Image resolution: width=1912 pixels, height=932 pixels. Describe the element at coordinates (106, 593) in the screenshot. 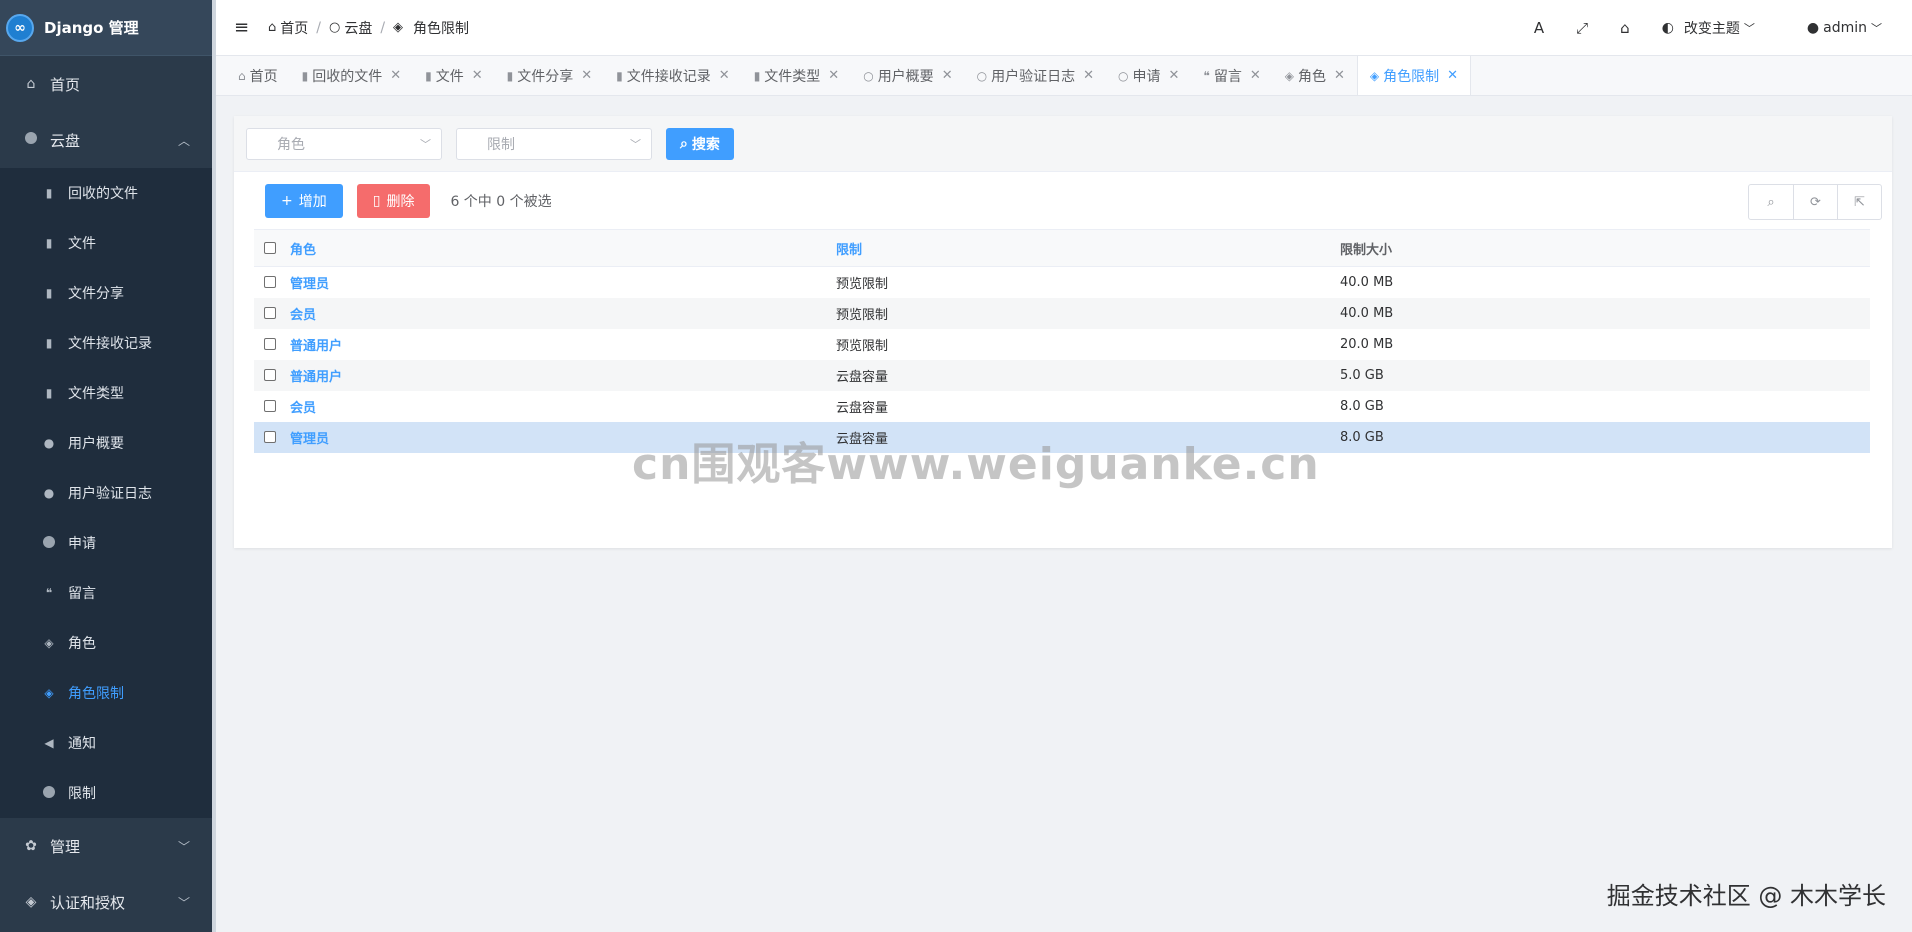

I see `sidebar-item-messages: ❝ 留言` at that location.